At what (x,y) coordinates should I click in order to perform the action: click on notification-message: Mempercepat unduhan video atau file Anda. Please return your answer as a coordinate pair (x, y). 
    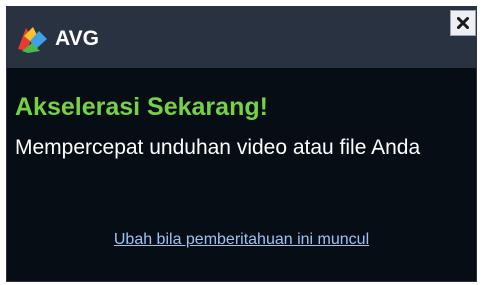
    Looking at the image, I should click on (218, 147).